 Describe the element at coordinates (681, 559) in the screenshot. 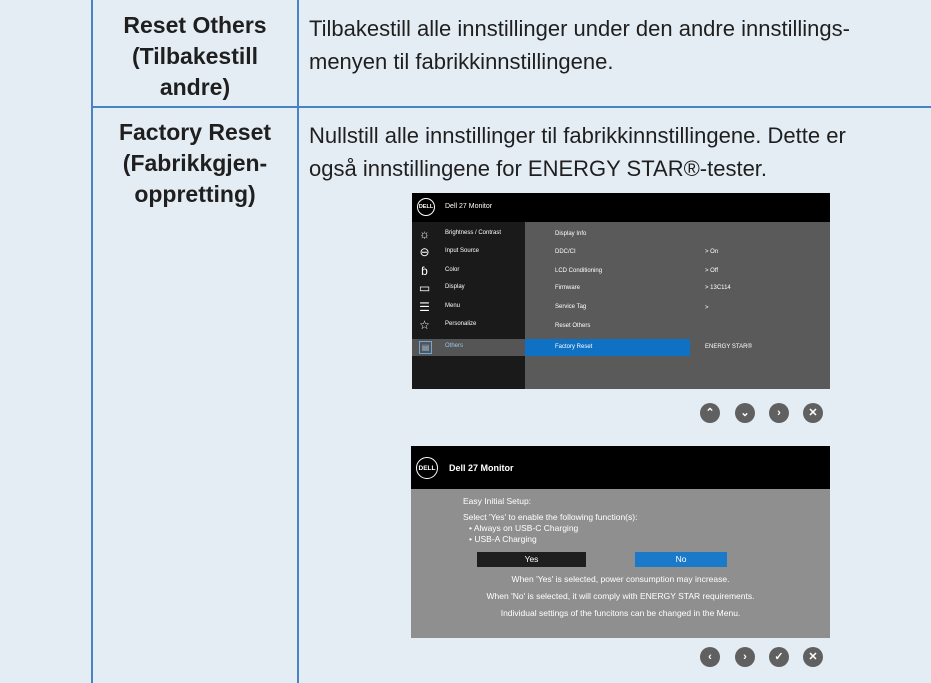

I see `no-button: No` at that location.